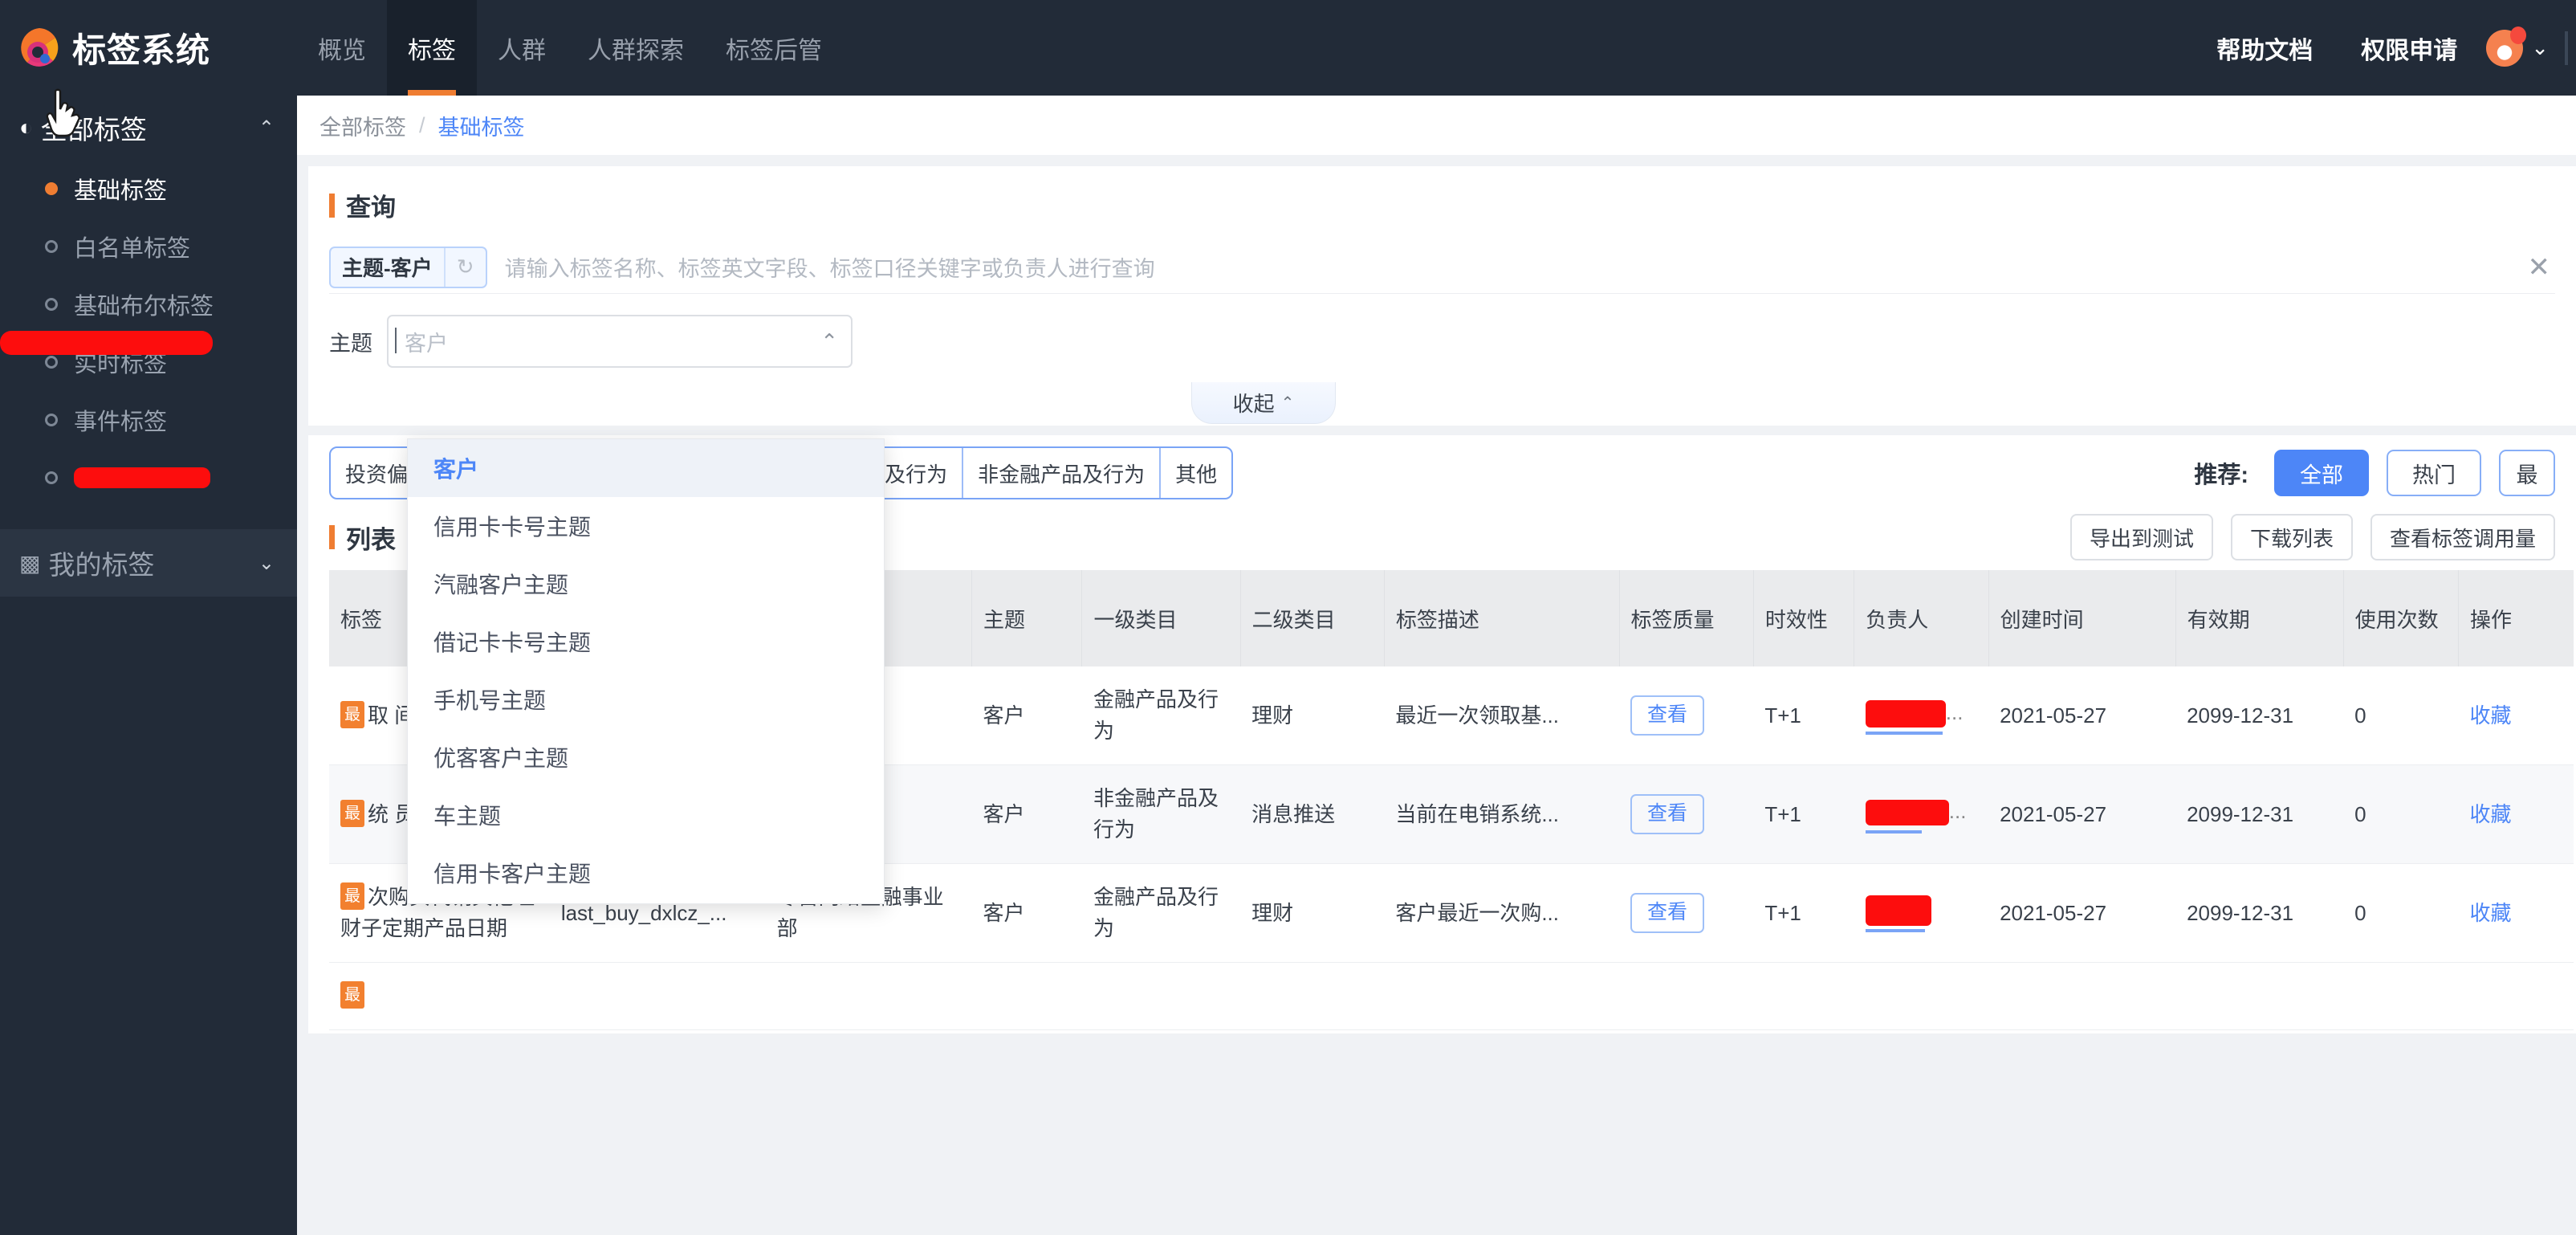 This screenshot has height=1235, width=2576. What do you see at coordinates (2259, 814) in the screenshot?
I see `cell-valid: 2099-12-31` at bounding box center [2259, 814].